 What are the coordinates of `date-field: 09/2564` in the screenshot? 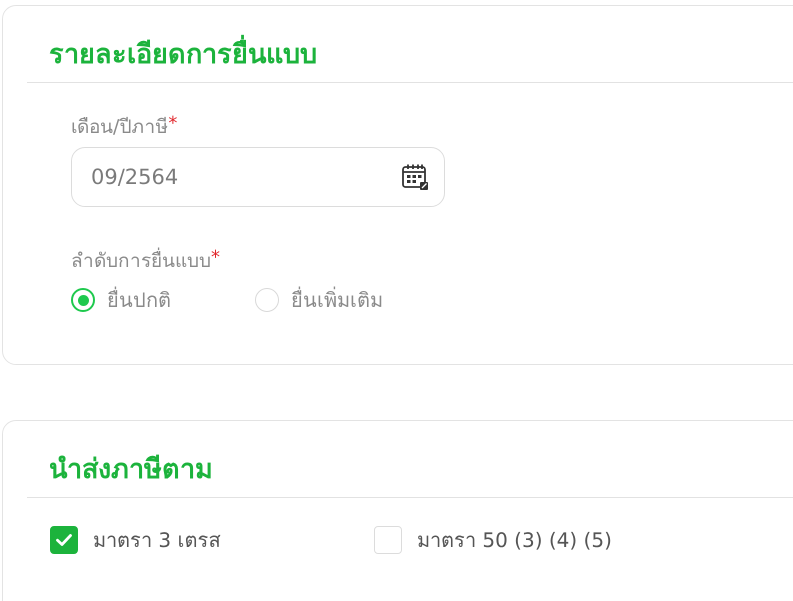 It's located at (258, 177).